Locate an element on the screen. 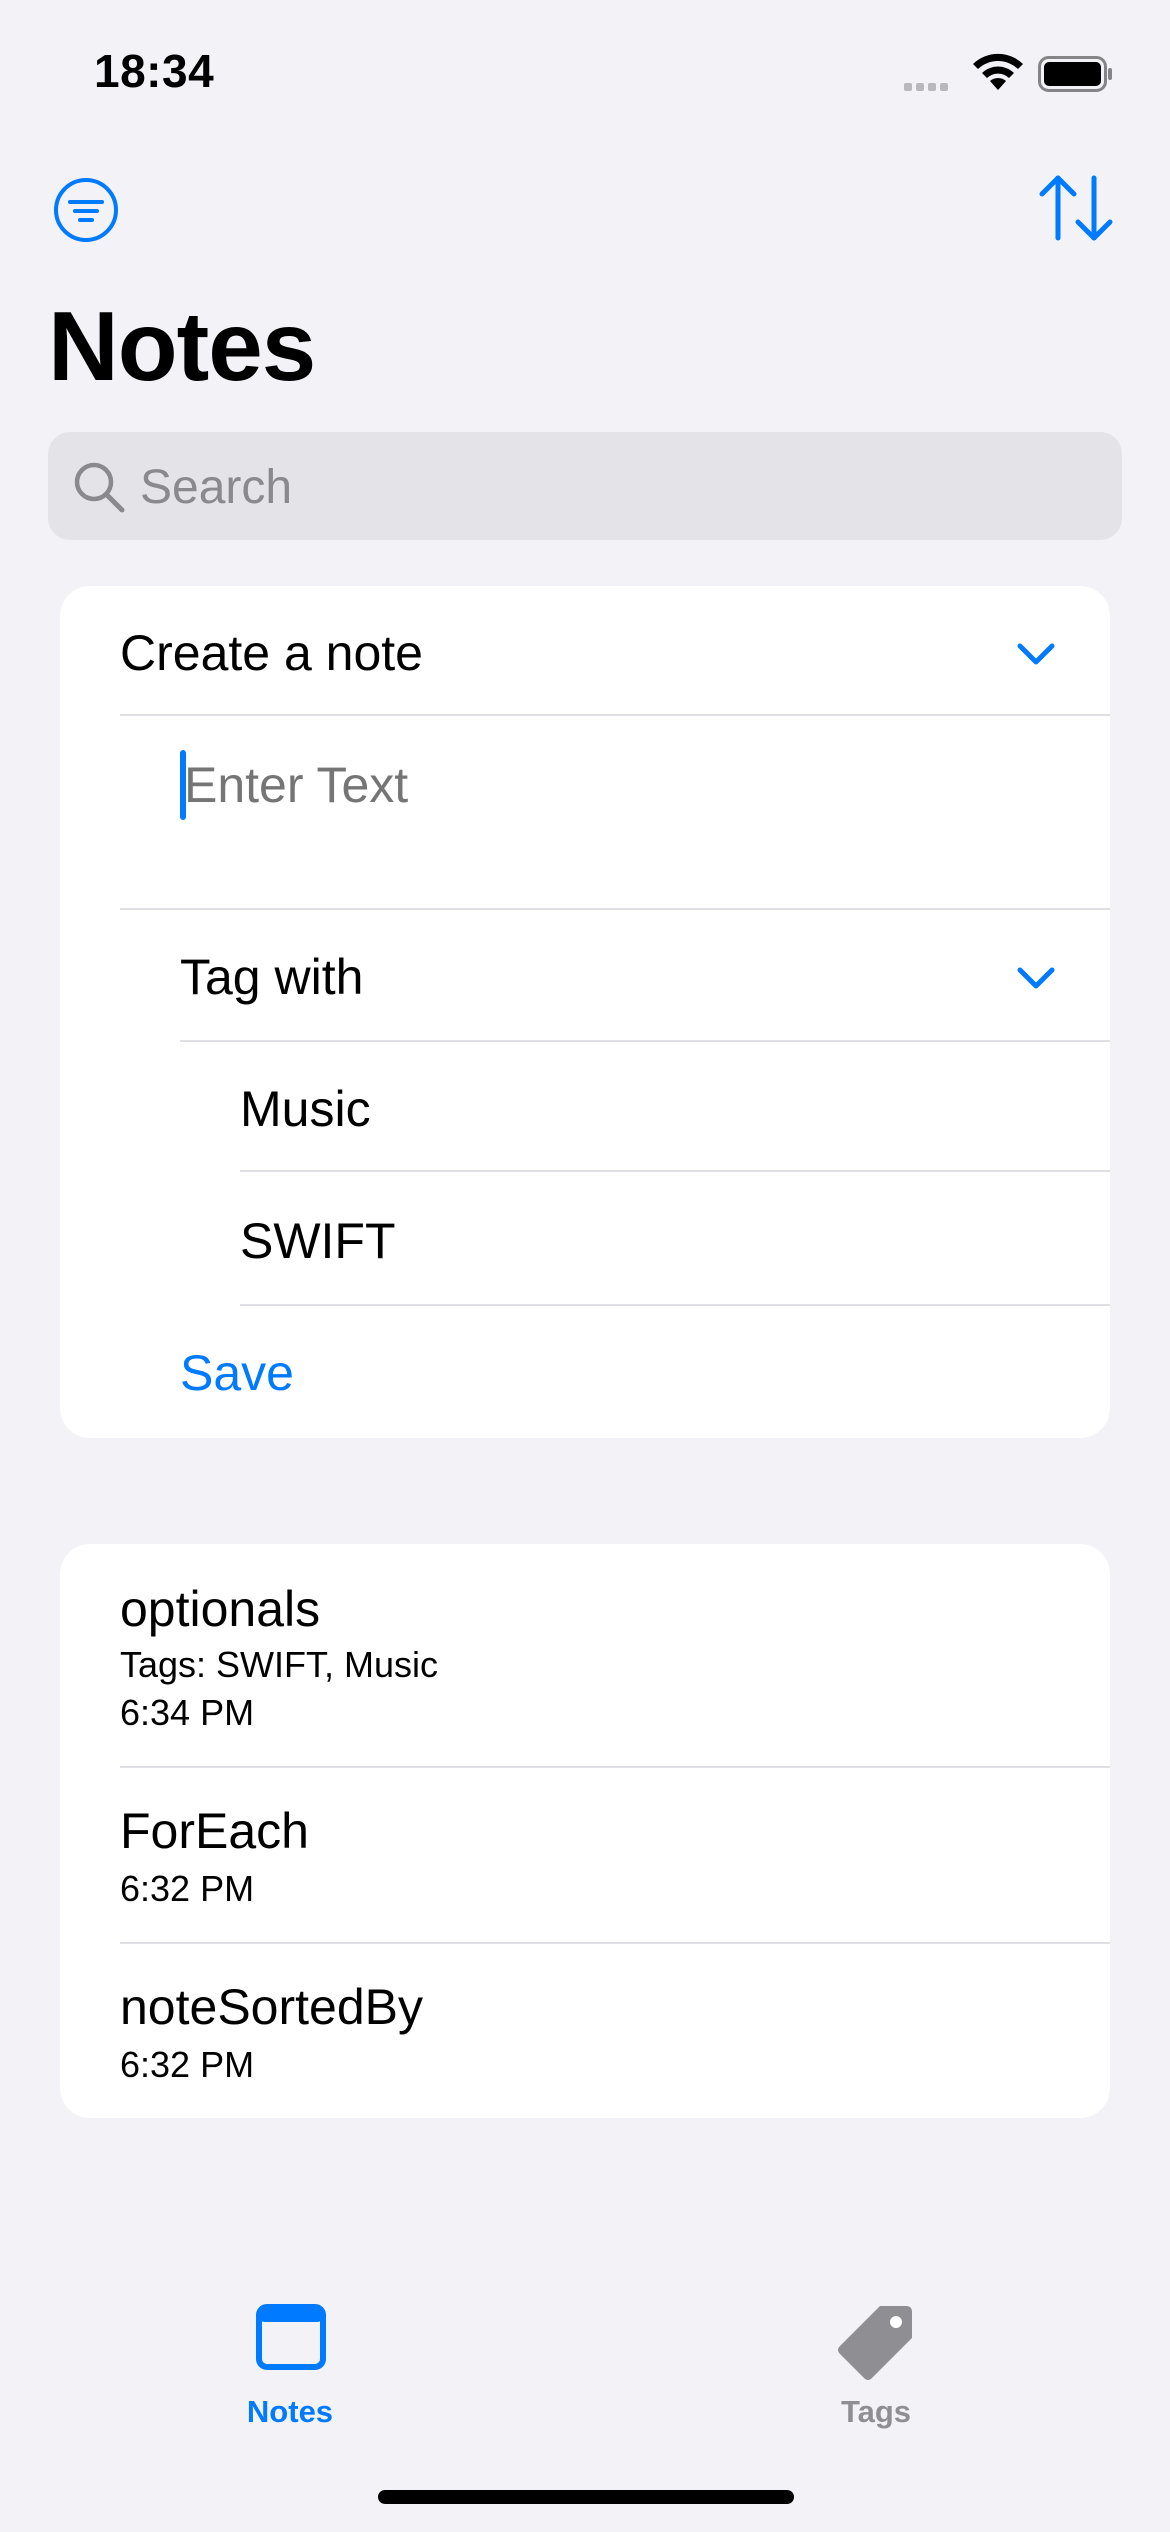  tag-option-music: Music is located at coordinates (305, 1109).